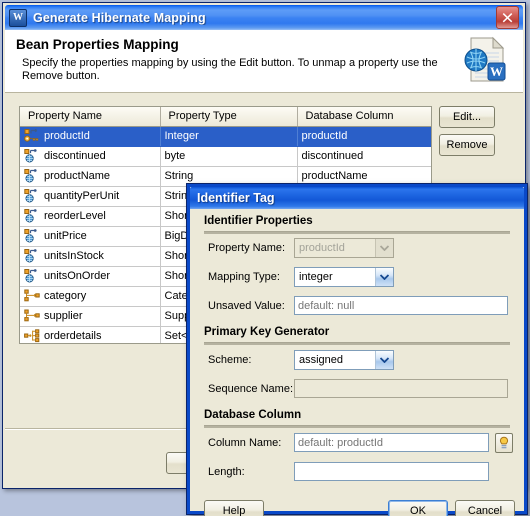  What do you see at coordinates (119, 17) in the screenshot?
I see `wizard-title: Generate Hibernate Mapping` at bounding box center [119, 17].